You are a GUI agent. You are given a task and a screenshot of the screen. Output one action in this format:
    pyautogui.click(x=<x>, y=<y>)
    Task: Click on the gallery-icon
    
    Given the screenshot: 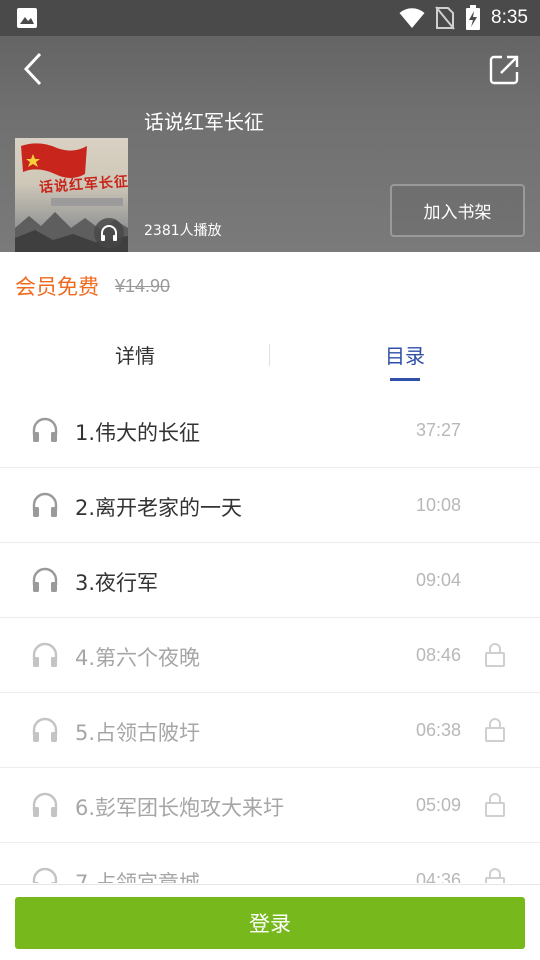 What is the action you would take?
    pyautogui.click(x=27, y=18)
    